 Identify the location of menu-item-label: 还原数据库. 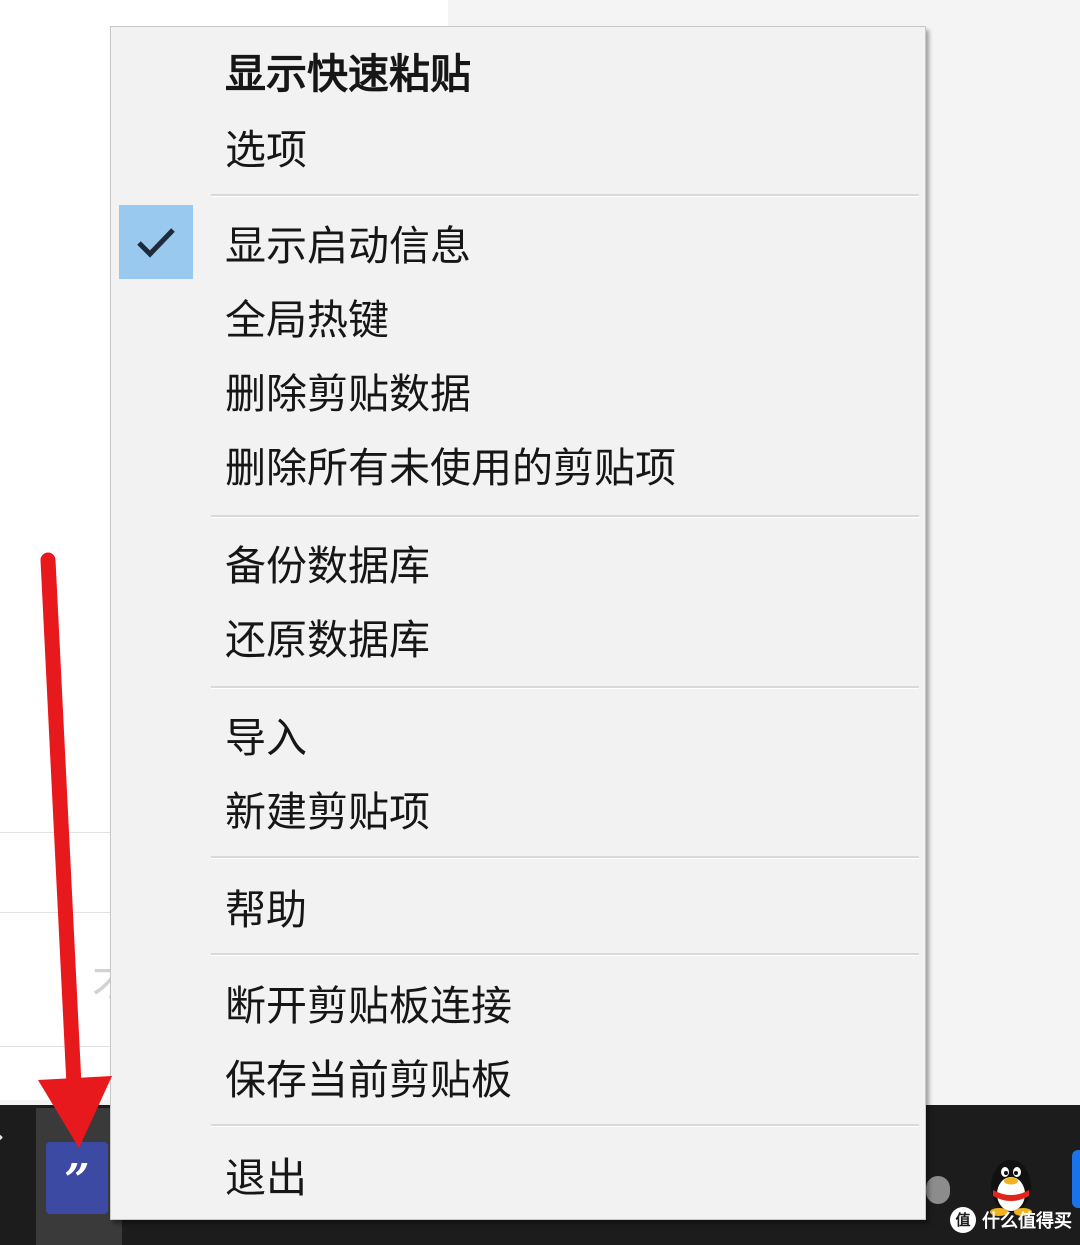
(327, 640).